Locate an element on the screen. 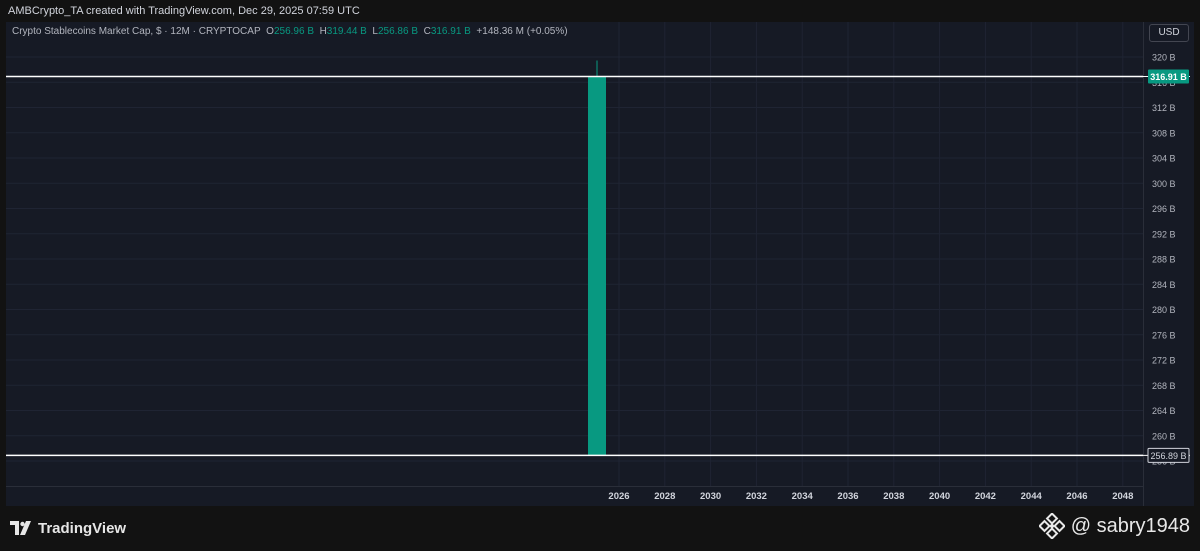 Image resolution: width=1200 pixels, height=551 pixels. x-tick-label: 2030 is located at coordinates (710, 496).